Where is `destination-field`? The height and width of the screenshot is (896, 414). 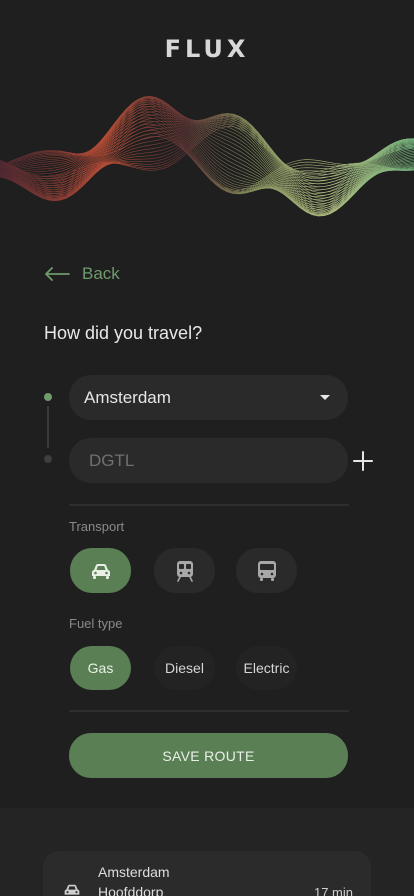
destination-field is located at coordinates (208, 460).